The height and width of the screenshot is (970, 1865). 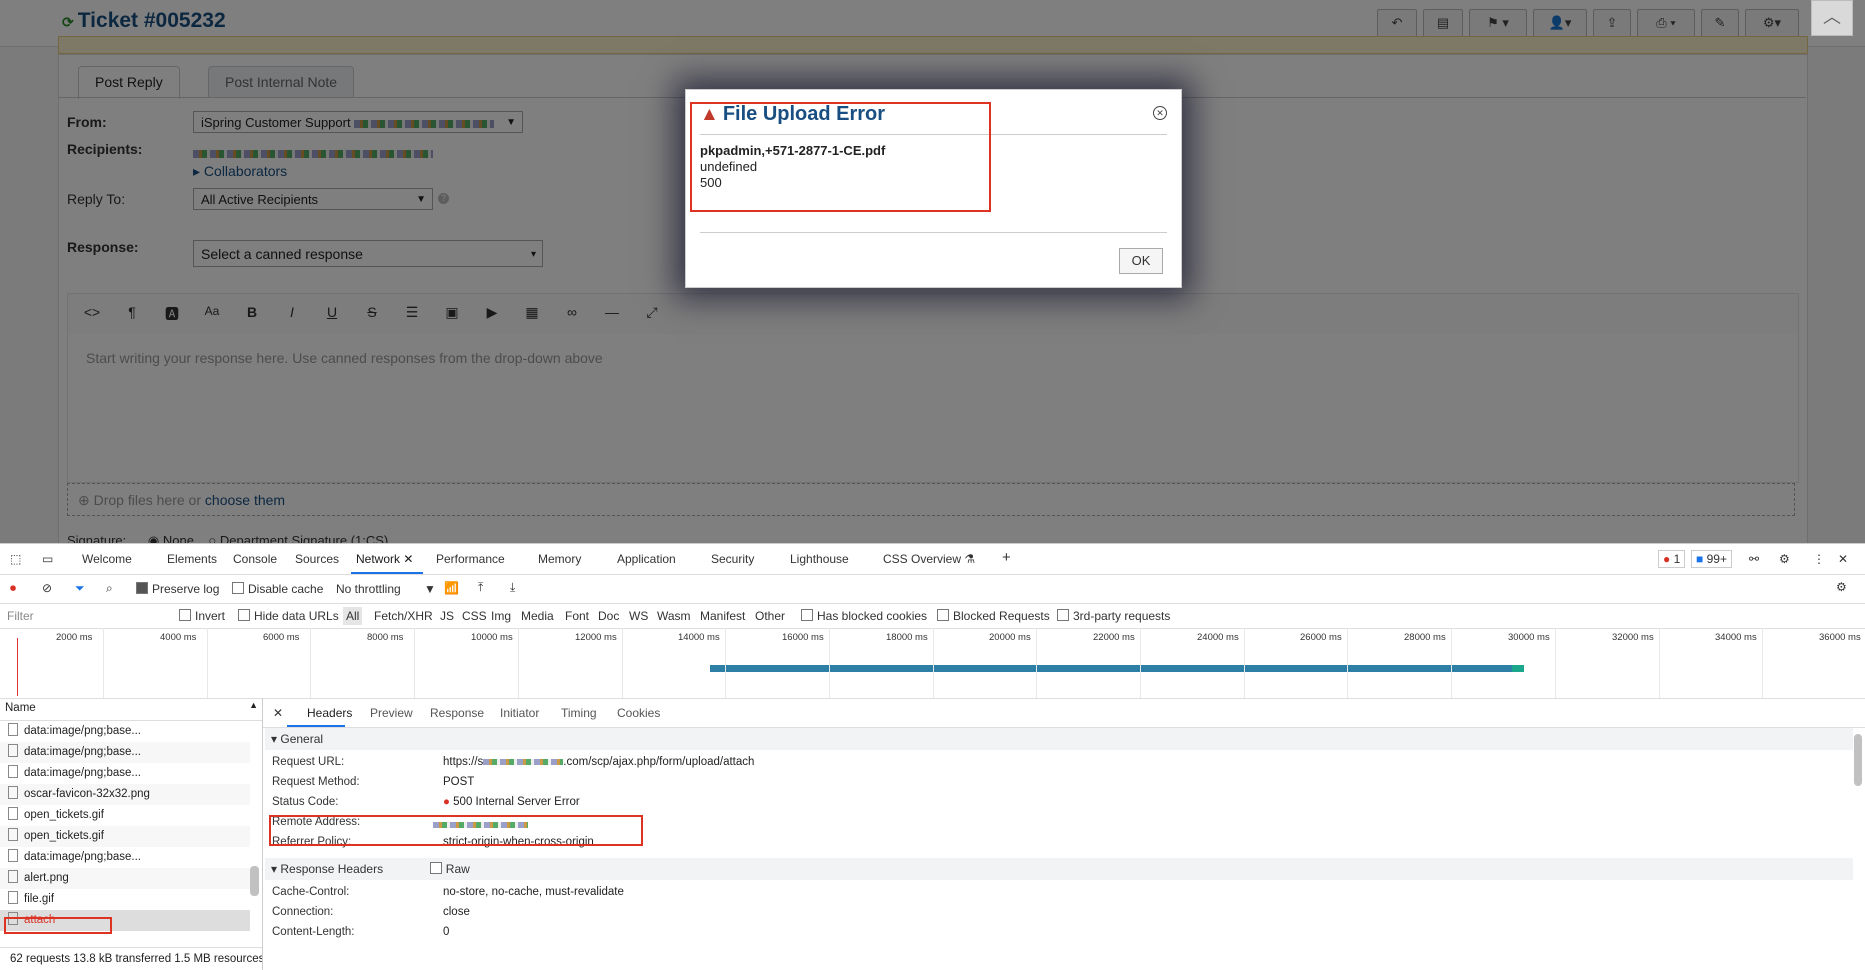 I want to click on type-filter-wasm: Wasm, so click(x=674, y=616).